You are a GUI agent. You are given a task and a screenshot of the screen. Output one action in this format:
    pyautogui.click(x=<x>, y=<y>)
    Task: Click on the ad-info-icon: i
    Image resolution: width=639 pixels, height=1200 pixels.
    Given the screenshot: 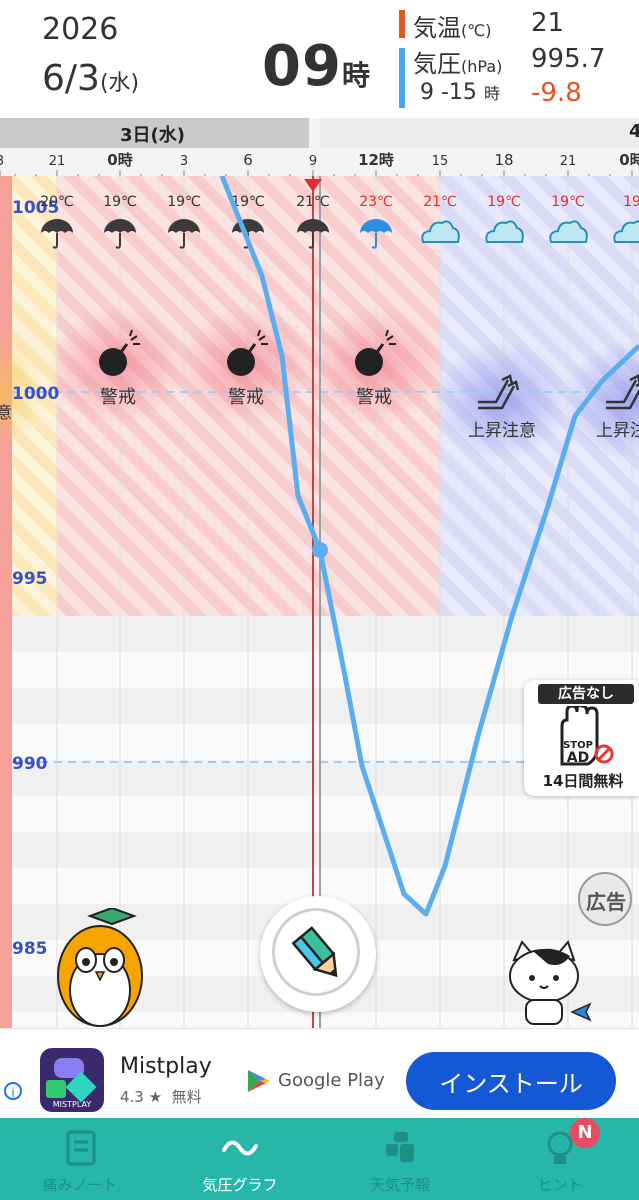 What is the action you would take?
    pyautogui.click(x=13, y=1091)
    